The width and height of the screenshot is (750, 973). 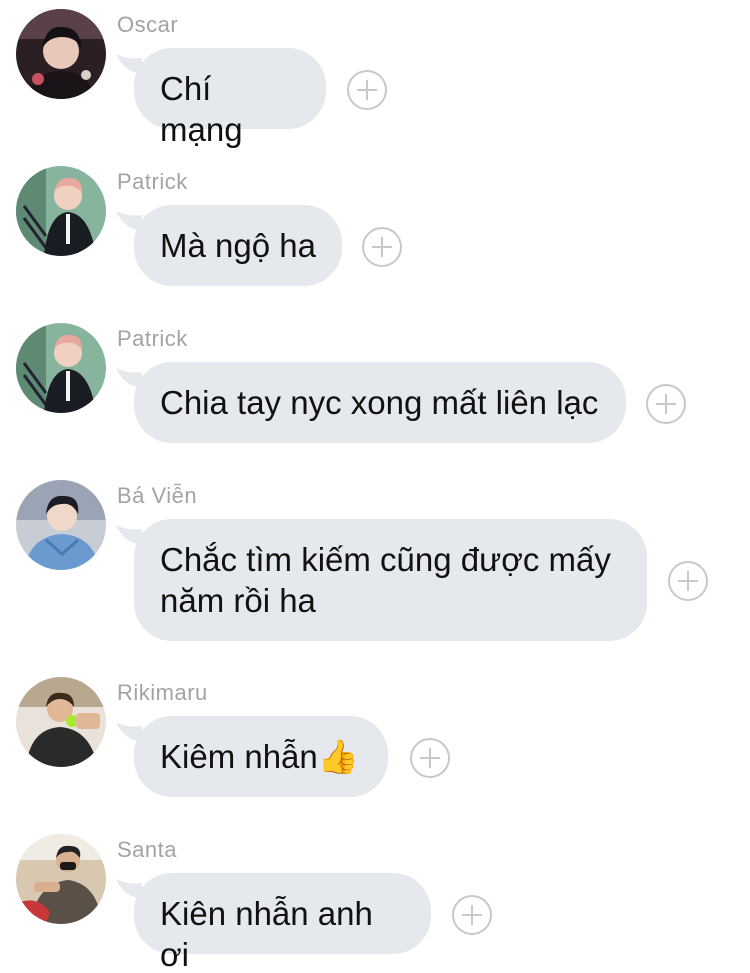 I want to click on sender-name: Rikimaru, so click(x=162, y=692).